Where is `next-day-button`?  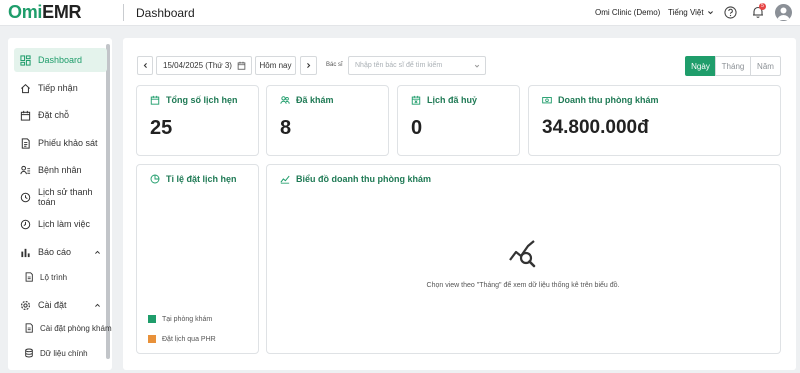 next-day-button is located at coordinates (308, 65).